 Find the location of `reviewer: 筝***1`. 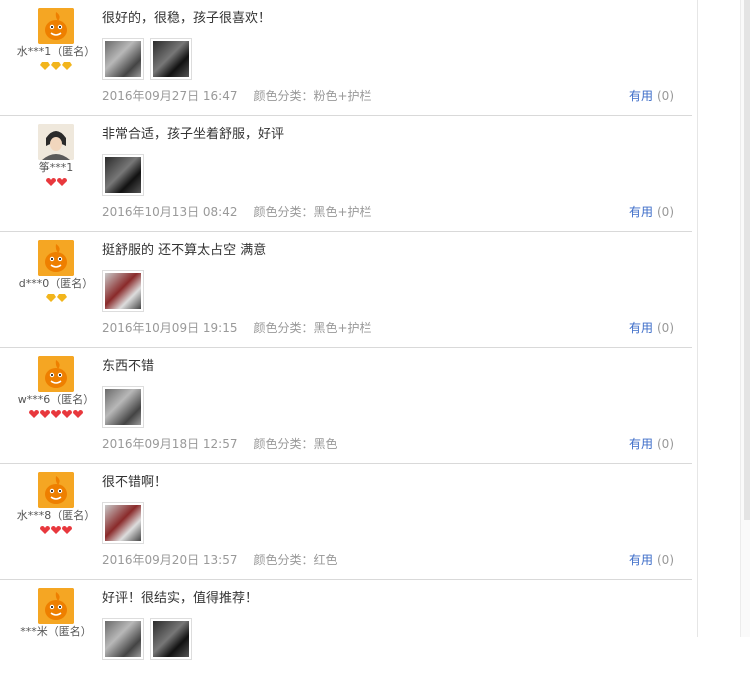

reviewer: 筝***1 is located at coordinates (56, 155).